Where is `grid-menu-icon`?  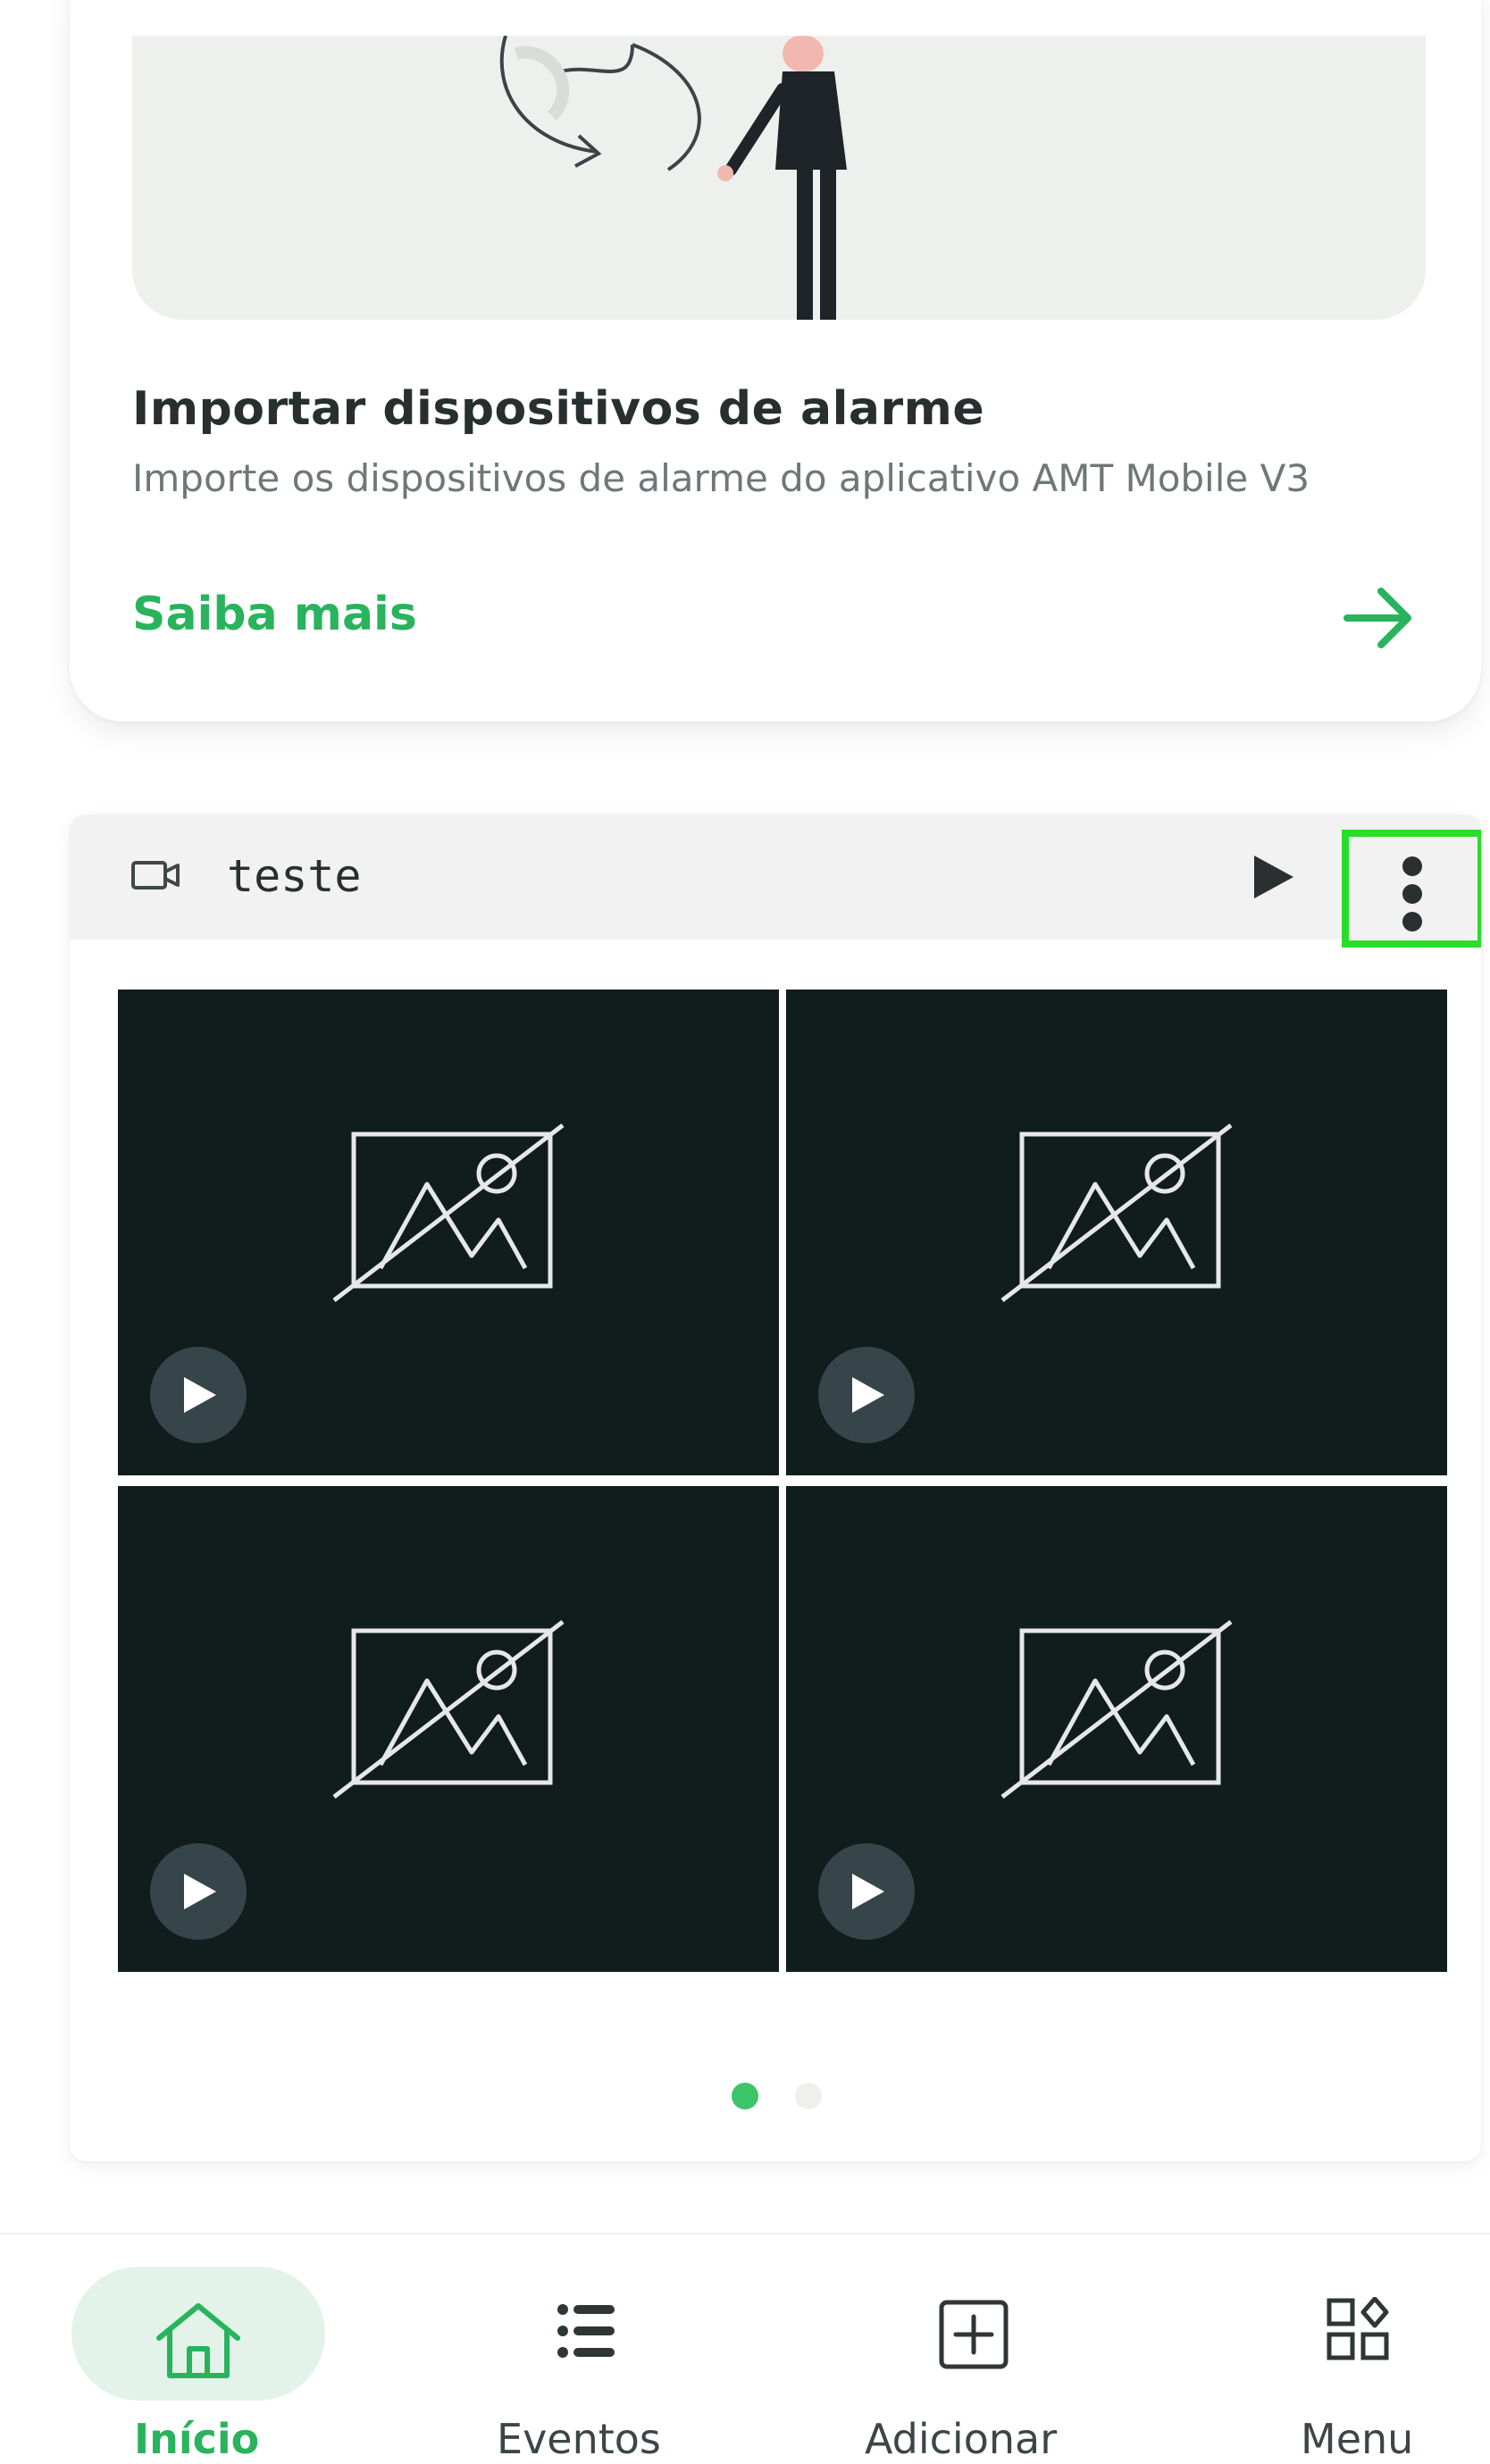
grid-menu-icon is located at coordinates (1358, 2330).